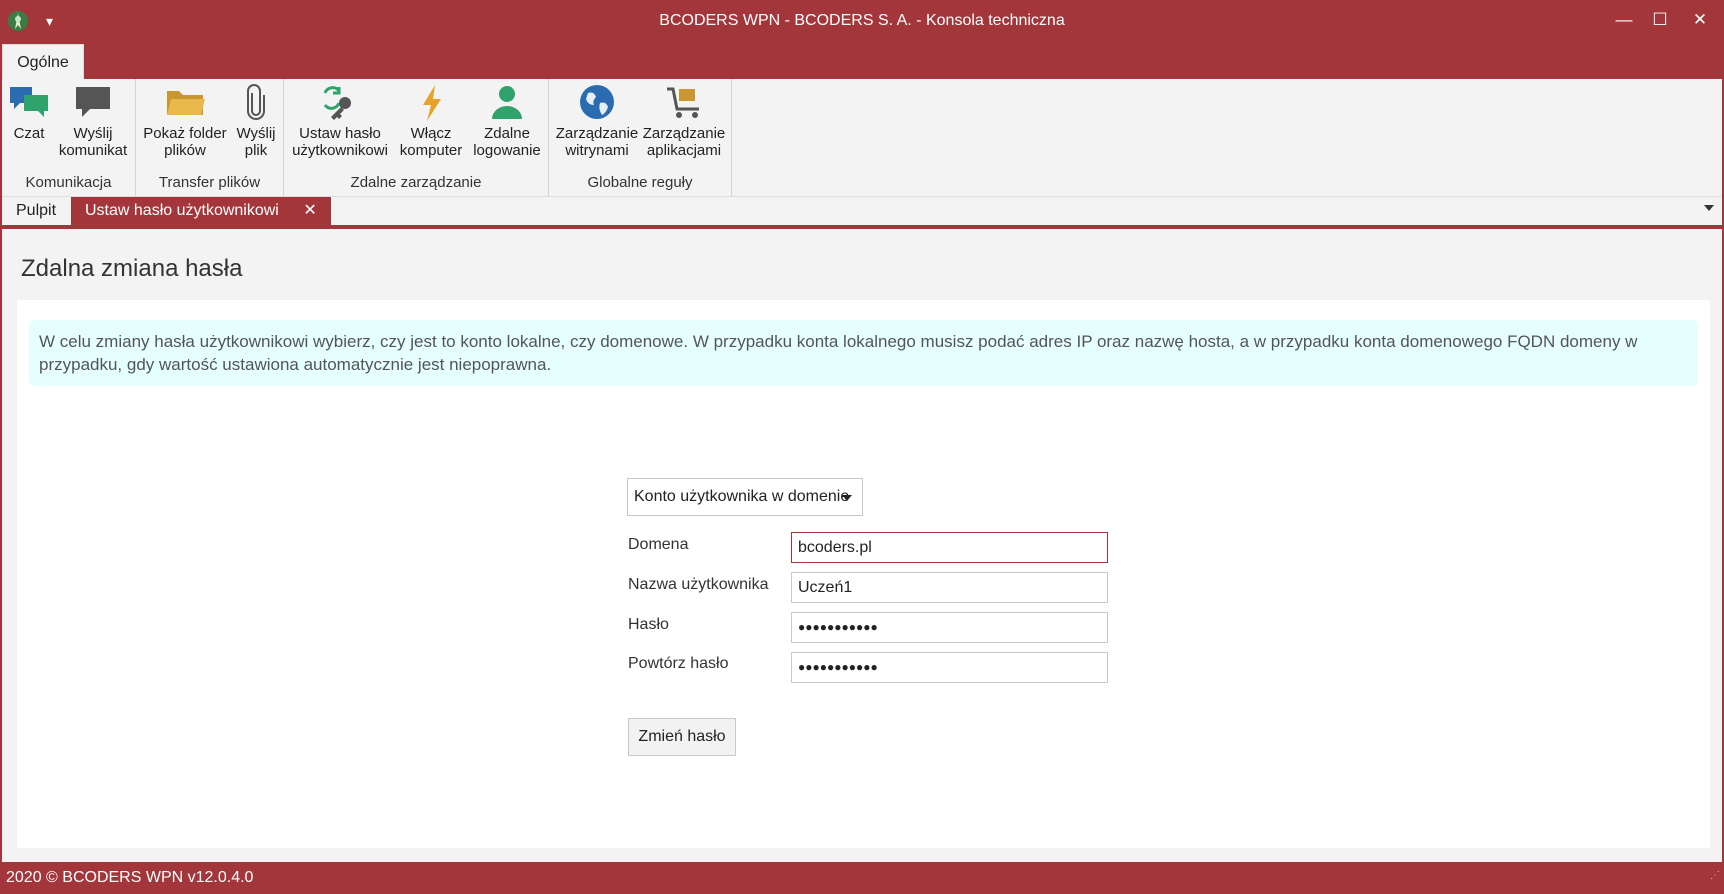  Describe the element at coordinates (340, 121) in the screenshot. I see `set-password-button: Ustaw hasło użytkownikowi` at that location.